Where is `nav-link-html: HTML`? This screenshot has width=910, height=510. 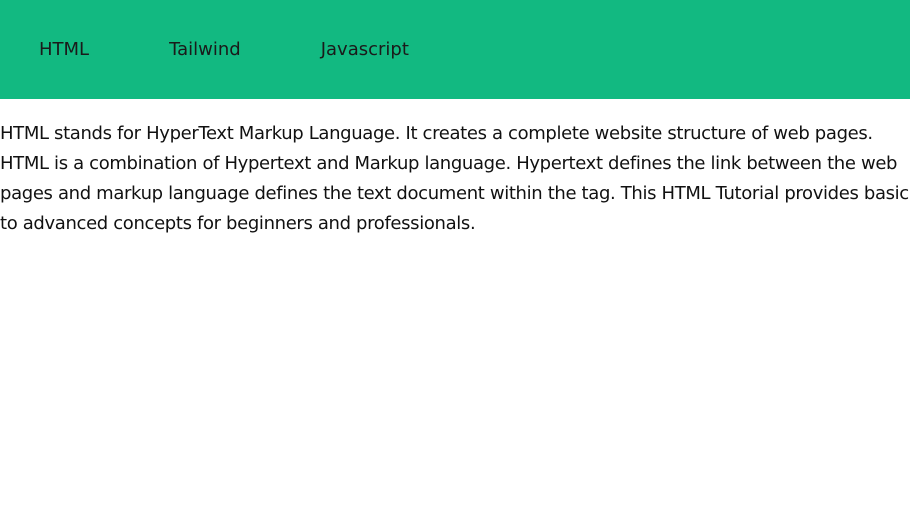
nav-link-html: HTML is located at coordinates (64, 49).